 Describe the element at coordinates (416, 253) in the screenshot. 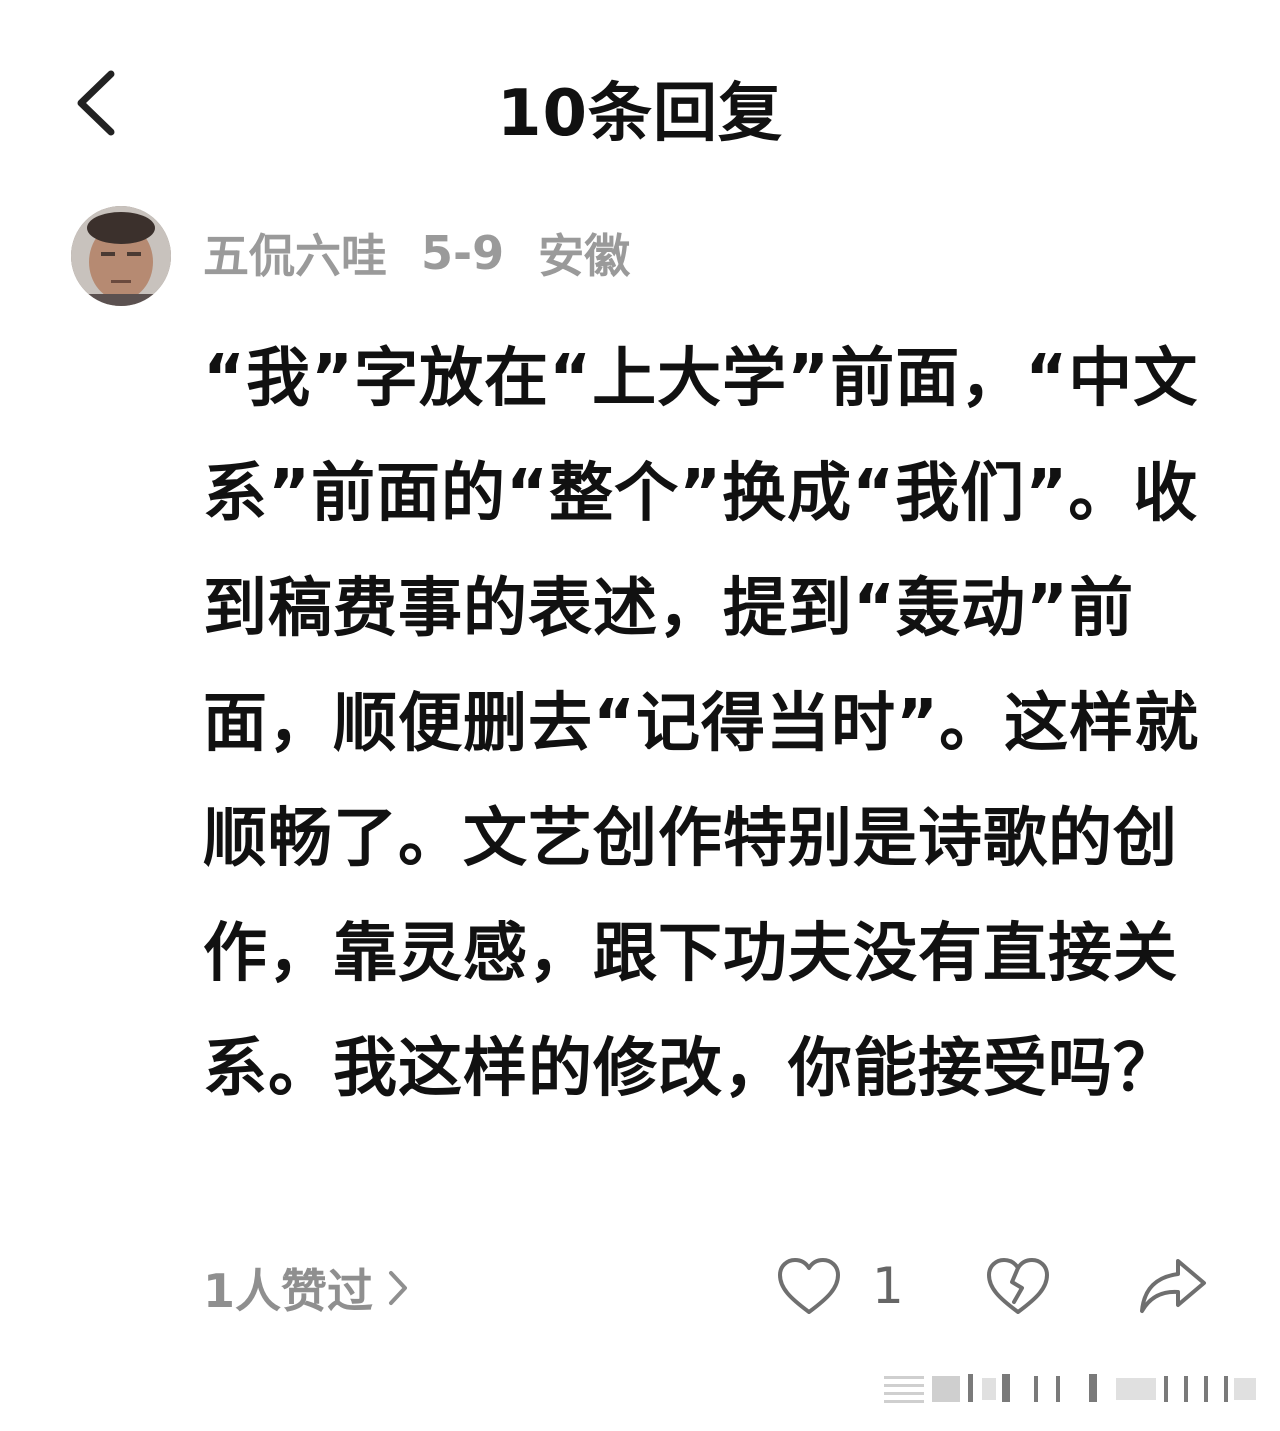

I see `comment-meta: 五侃六哇 5-9 安徽` at that location.